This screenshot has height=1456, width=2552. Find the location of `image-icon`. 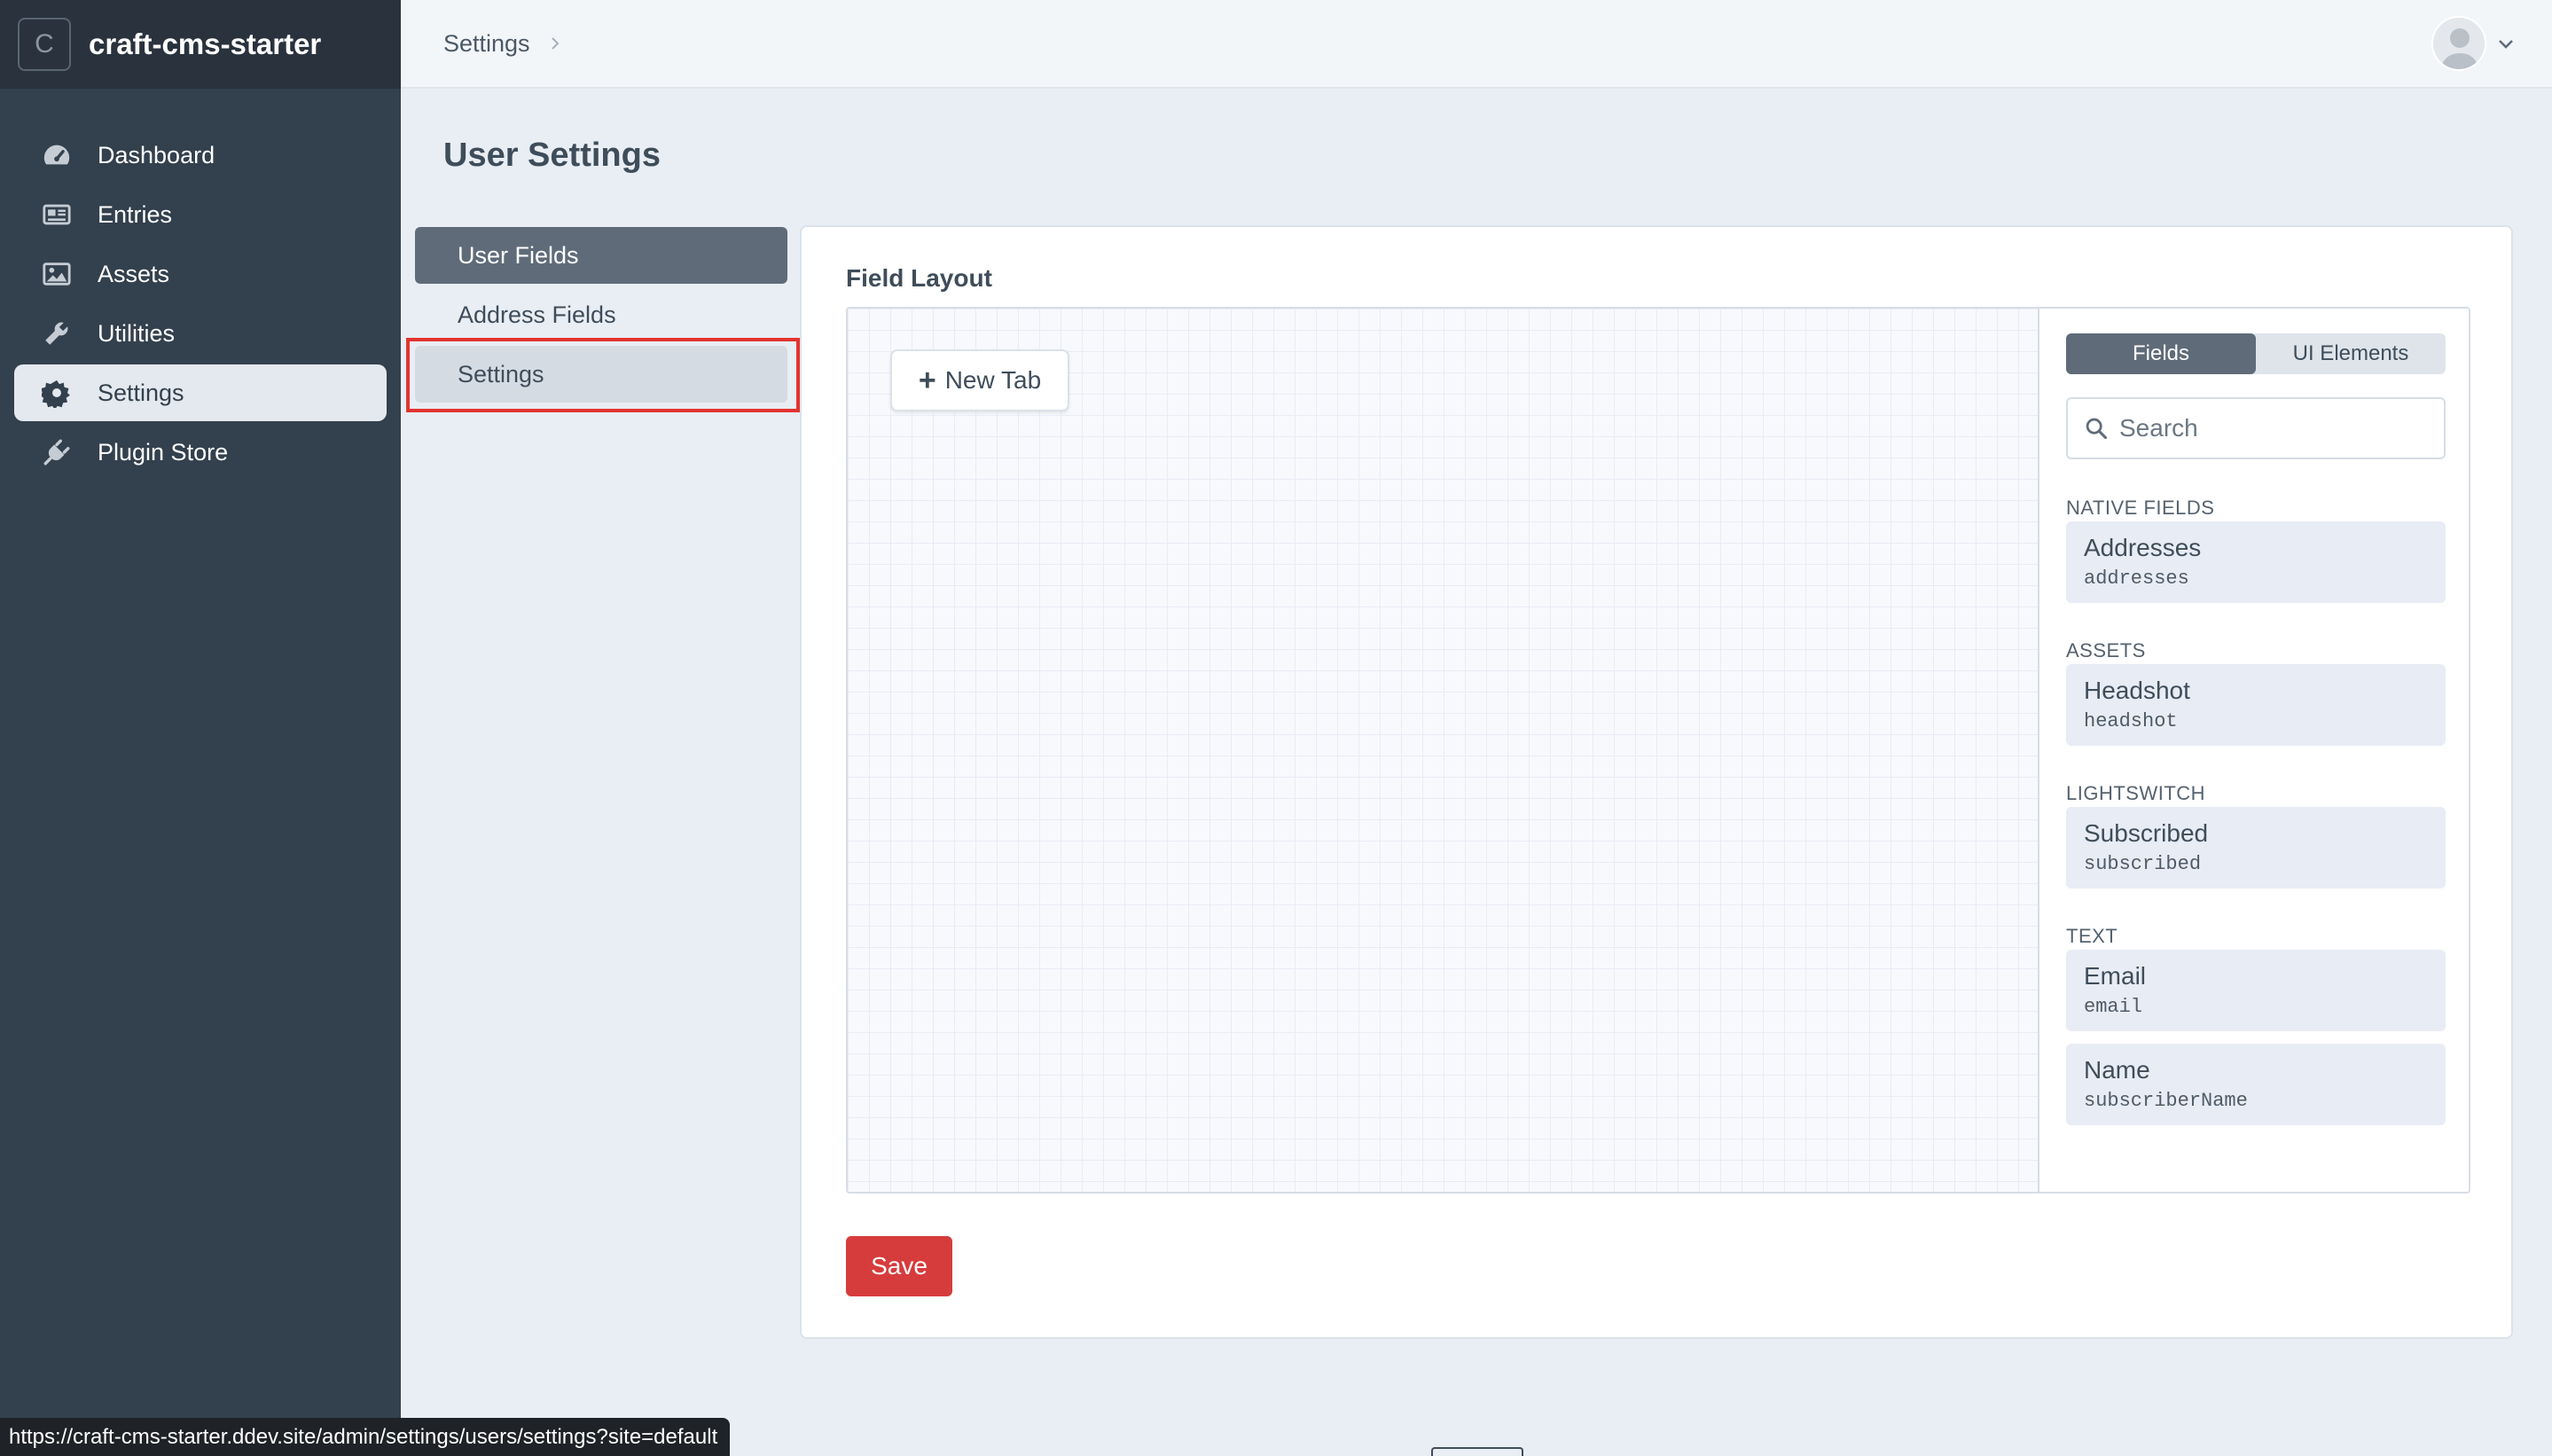

image-icon is located at coordinates (57, 274).